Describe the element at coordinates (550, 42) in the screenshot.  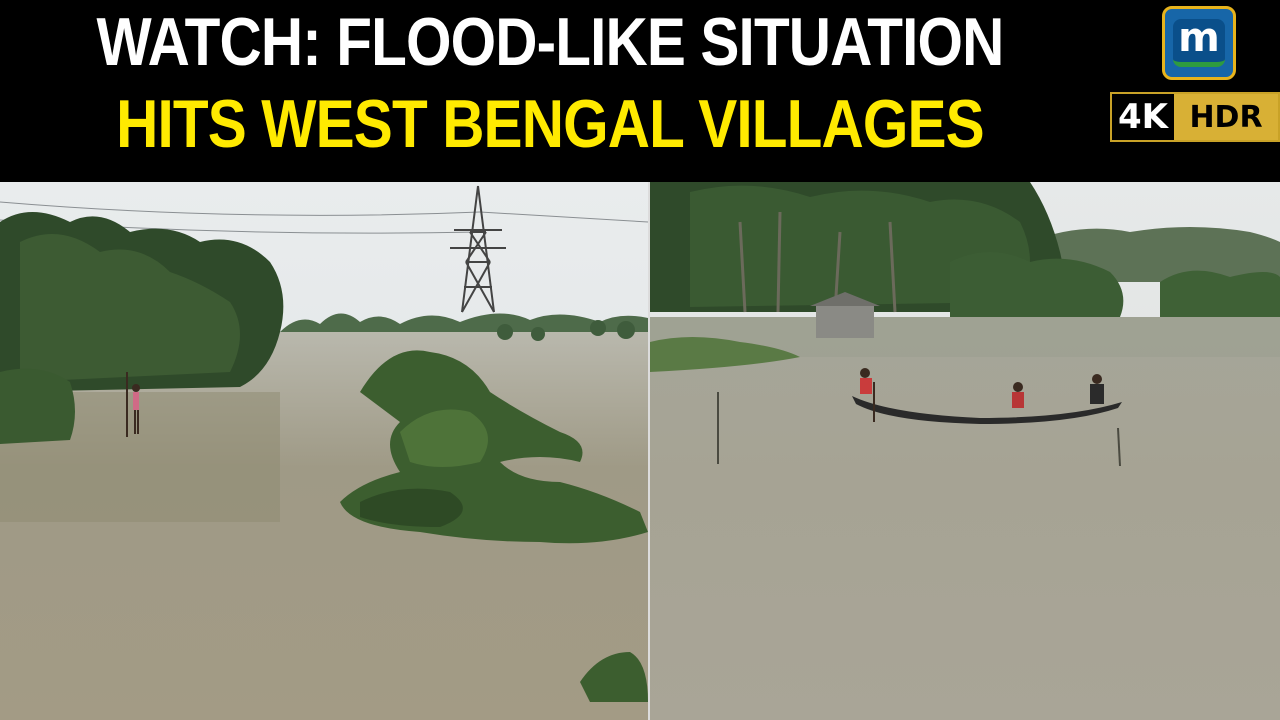
I see `headline-line-1: WATCH: FLOOD-LIKE SITUATION` at that location.